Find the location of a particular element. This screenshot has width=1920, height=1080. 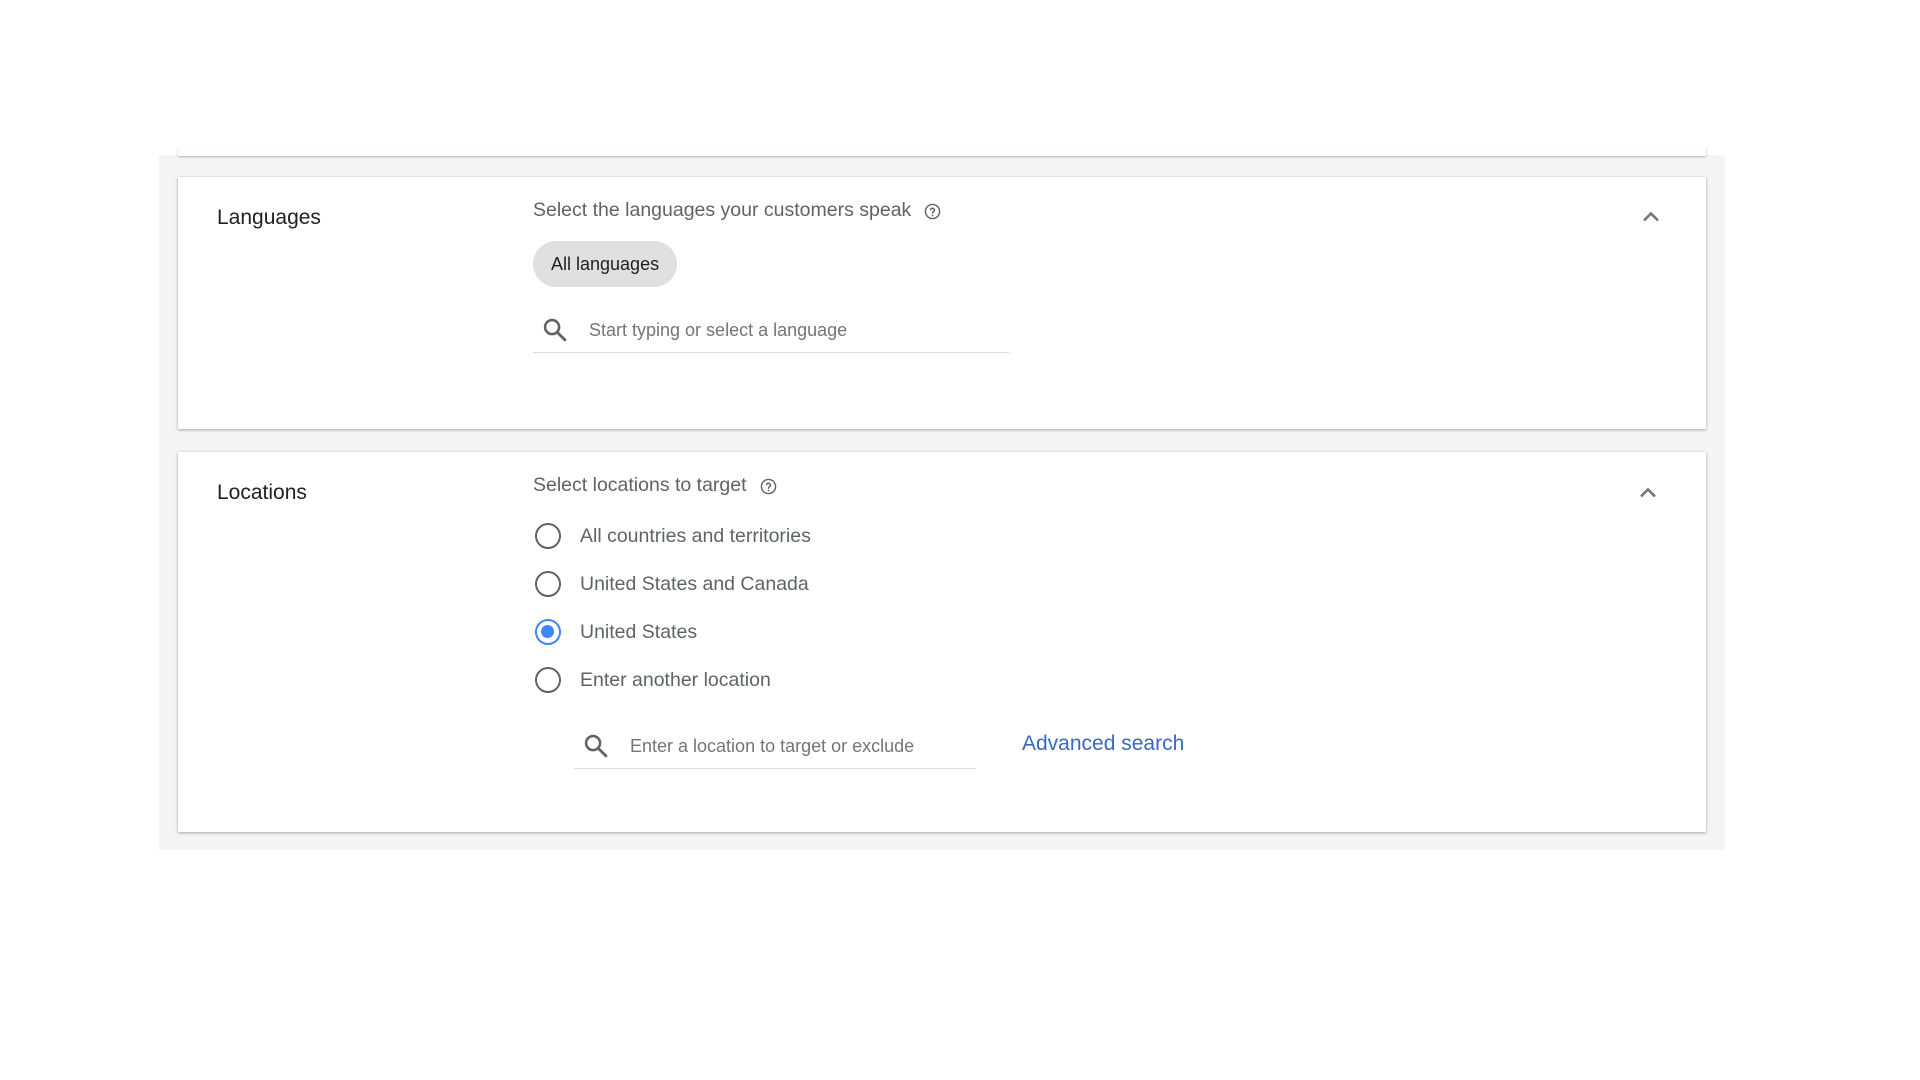

language-search-field is located at coordinates (771, 330).